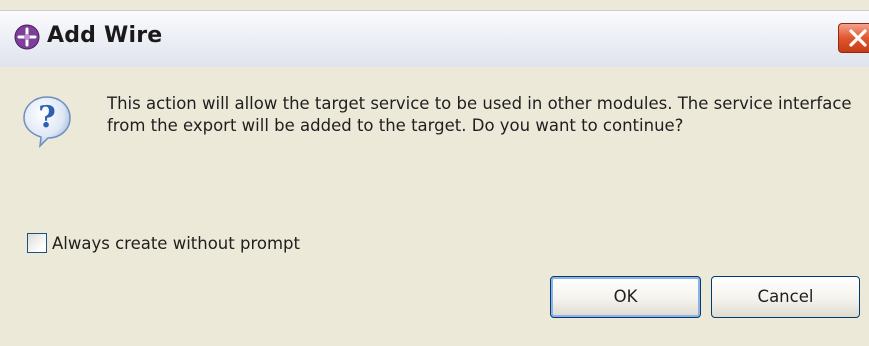 This screenshot has width=869, height=346. Describe the element at coordinates (27, 37) in the screenshot. I see `add-wire-app-icon` at that location.